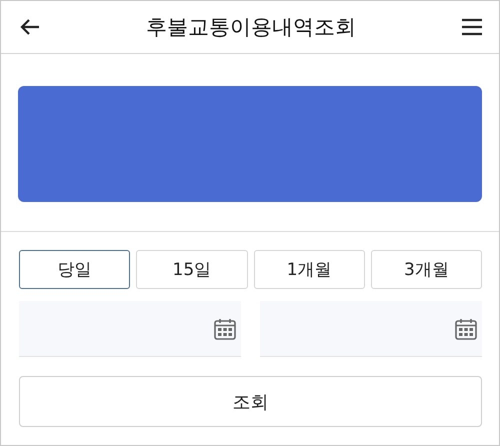 This screenshot has height=446, width=500. What do you see at coordinates (250, 401) in the screenshot?
I see `search-button: 조회` at bounding box center [250, 401].